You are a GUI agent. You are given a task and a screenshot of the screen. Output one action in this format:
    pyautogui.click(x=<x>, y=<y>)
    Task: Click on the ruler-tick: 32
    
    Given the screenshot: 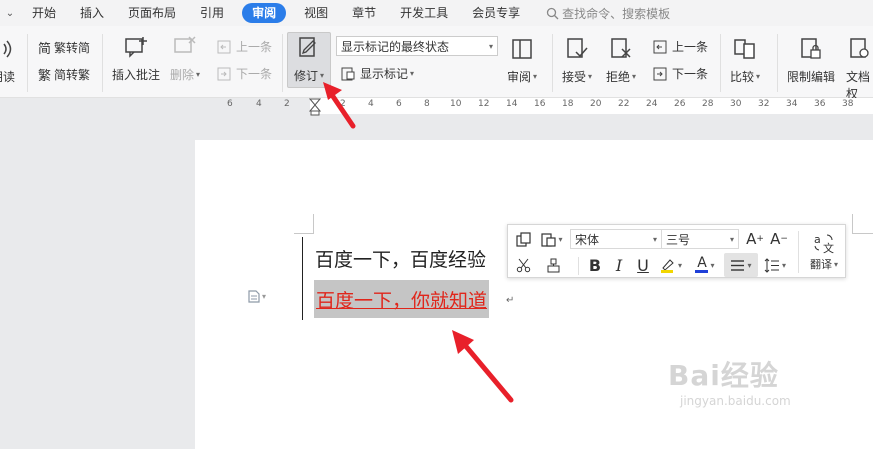 What is the action you would take?
    pyautogui.click(x=764, y=104)
    